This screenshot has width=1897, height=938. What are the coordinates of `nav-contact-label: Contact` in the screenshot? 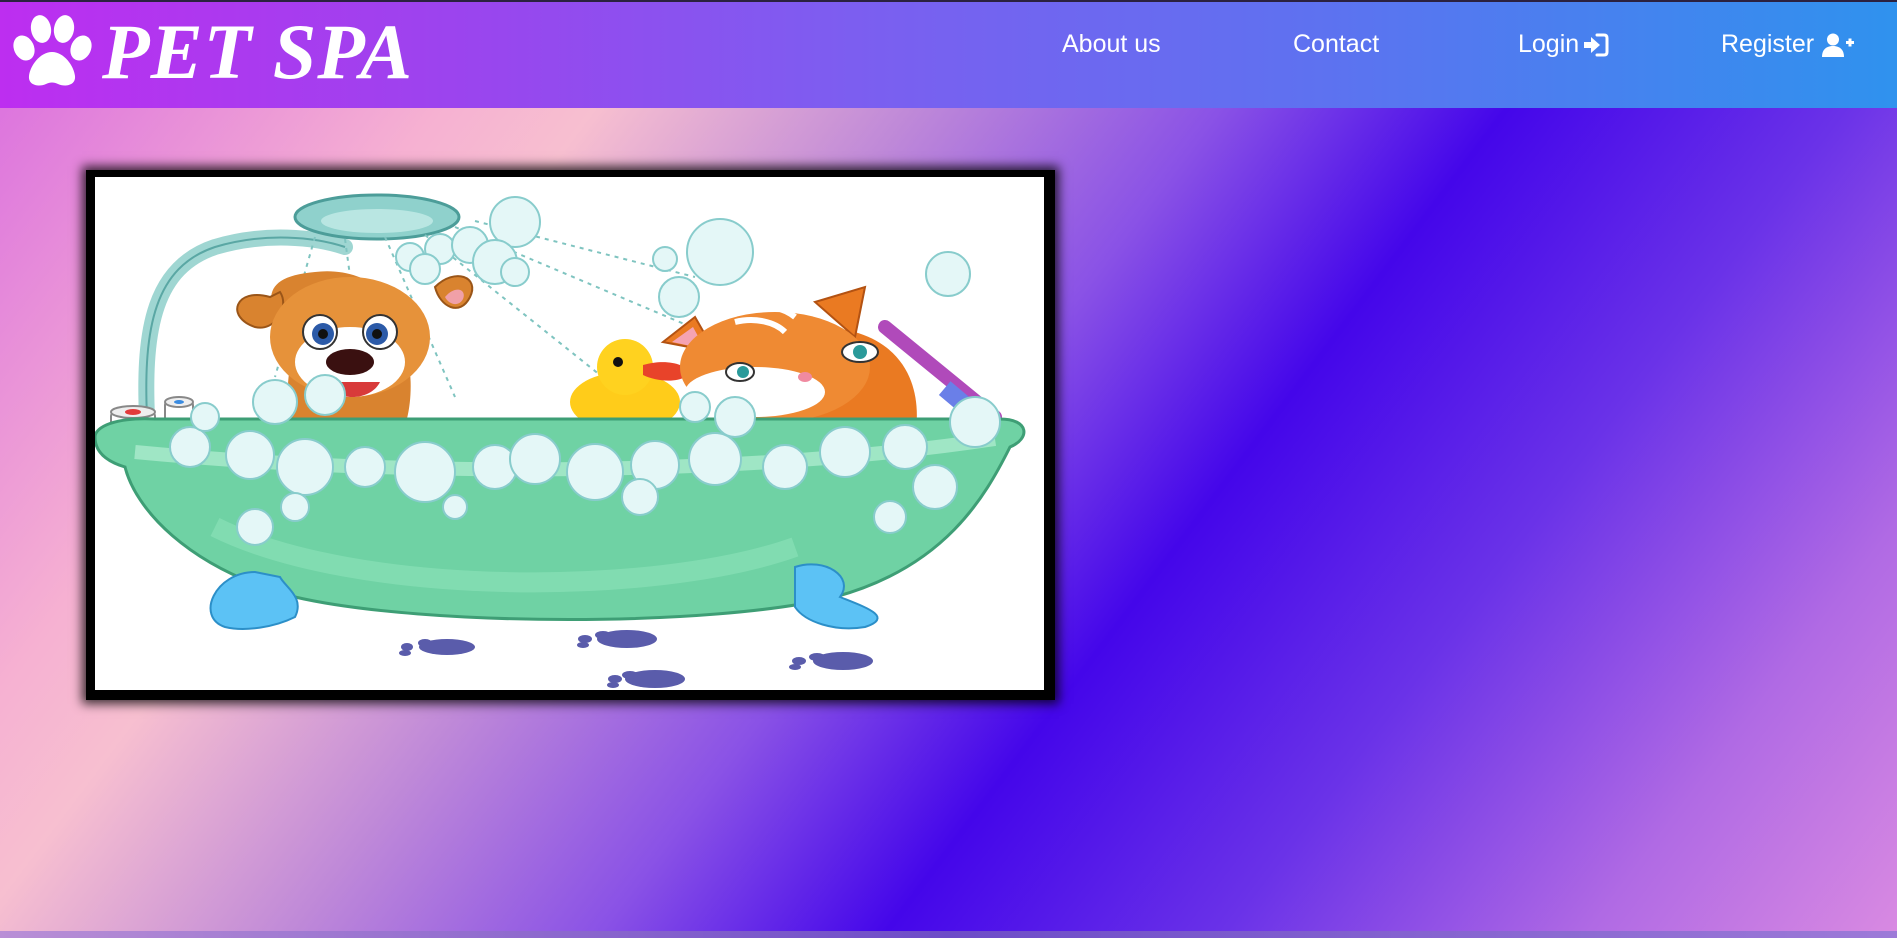 It's located at (1336, 44).